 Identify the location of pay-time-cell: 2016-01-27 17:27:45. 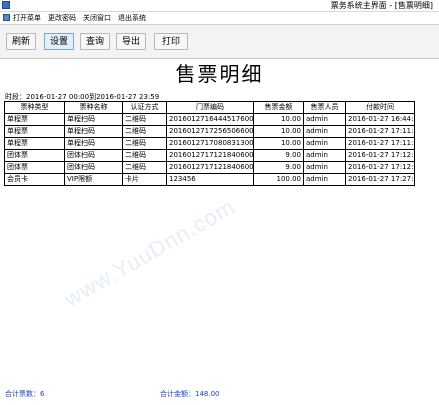
(380, 179).